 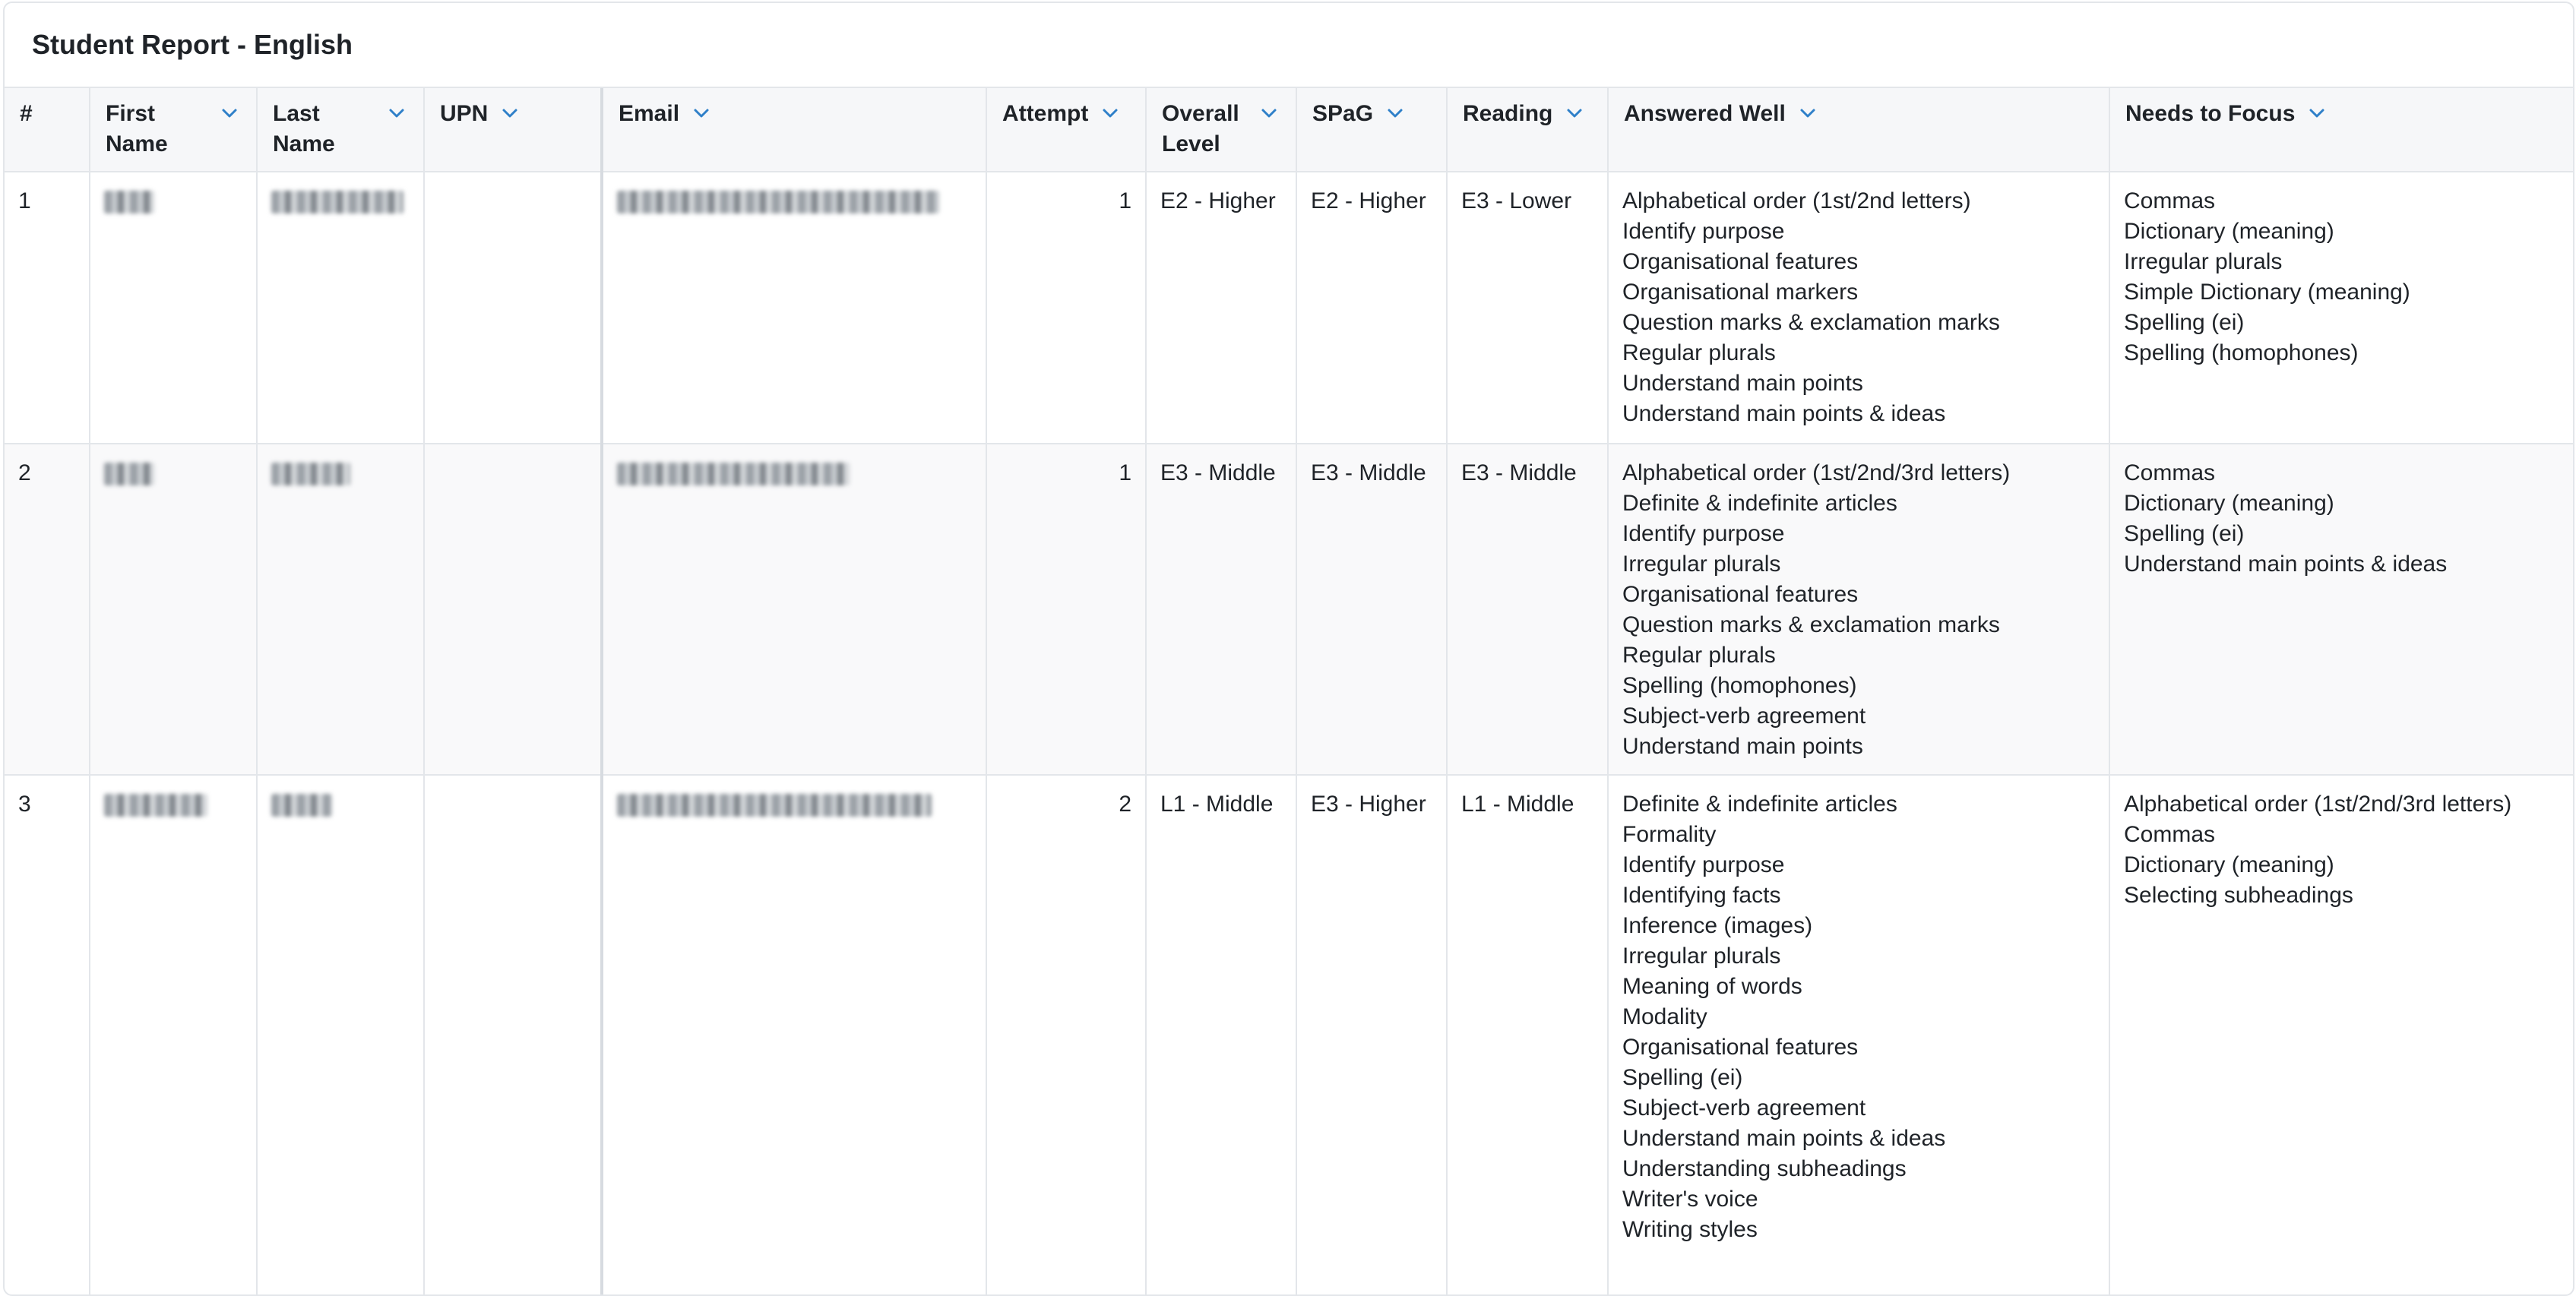 What do you see at coordinates (464, 113) in the screenshot?
I see `column-header-label: UPN` at bounding box center [464, 113].